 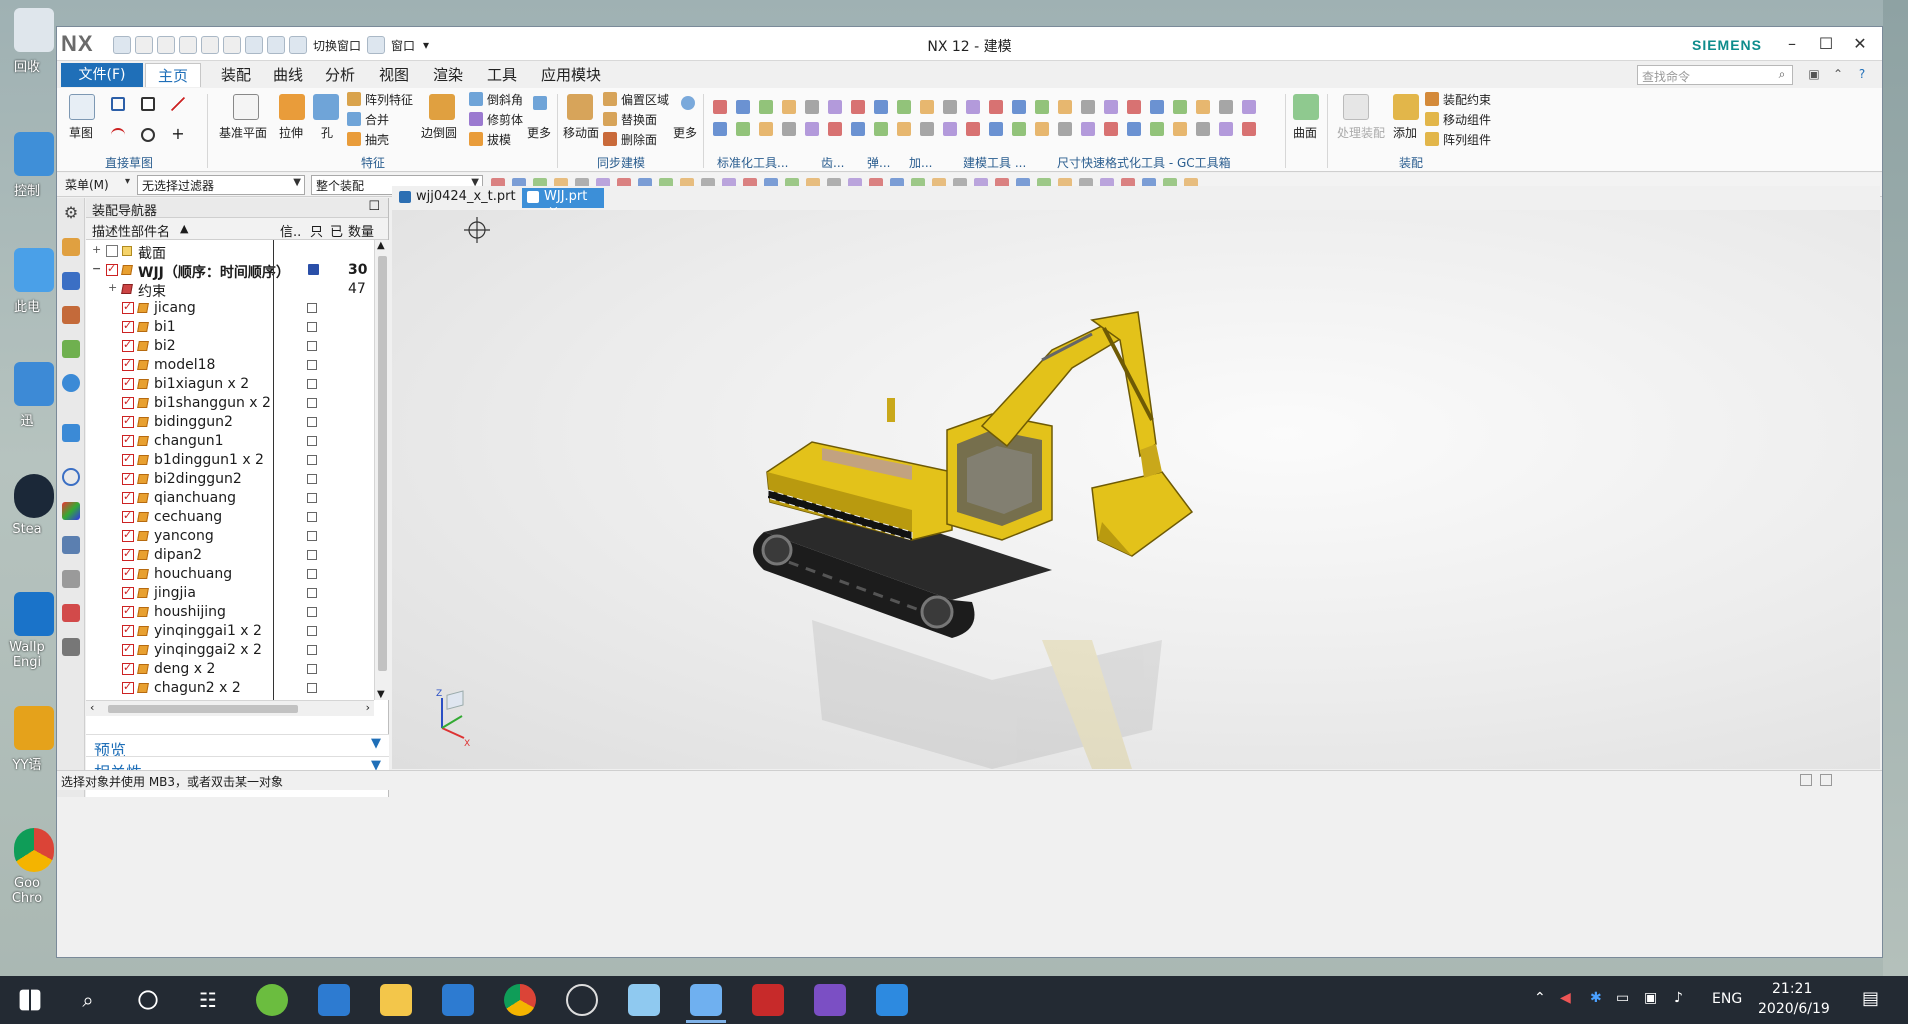 I want to click on menu-button: 菜单(M) ▾, so click(x=97, y=185).